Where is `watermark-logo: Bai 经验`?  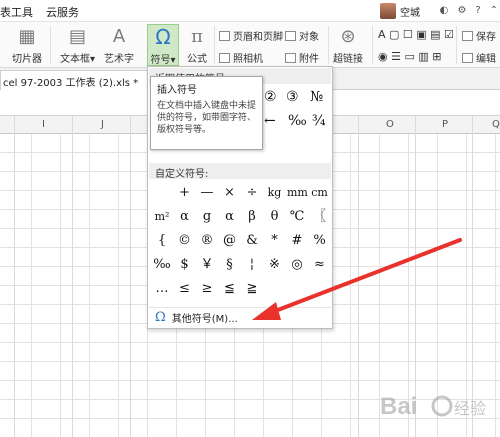
watermark-logo: Bai 经验 is located at coordinates (433, 406).